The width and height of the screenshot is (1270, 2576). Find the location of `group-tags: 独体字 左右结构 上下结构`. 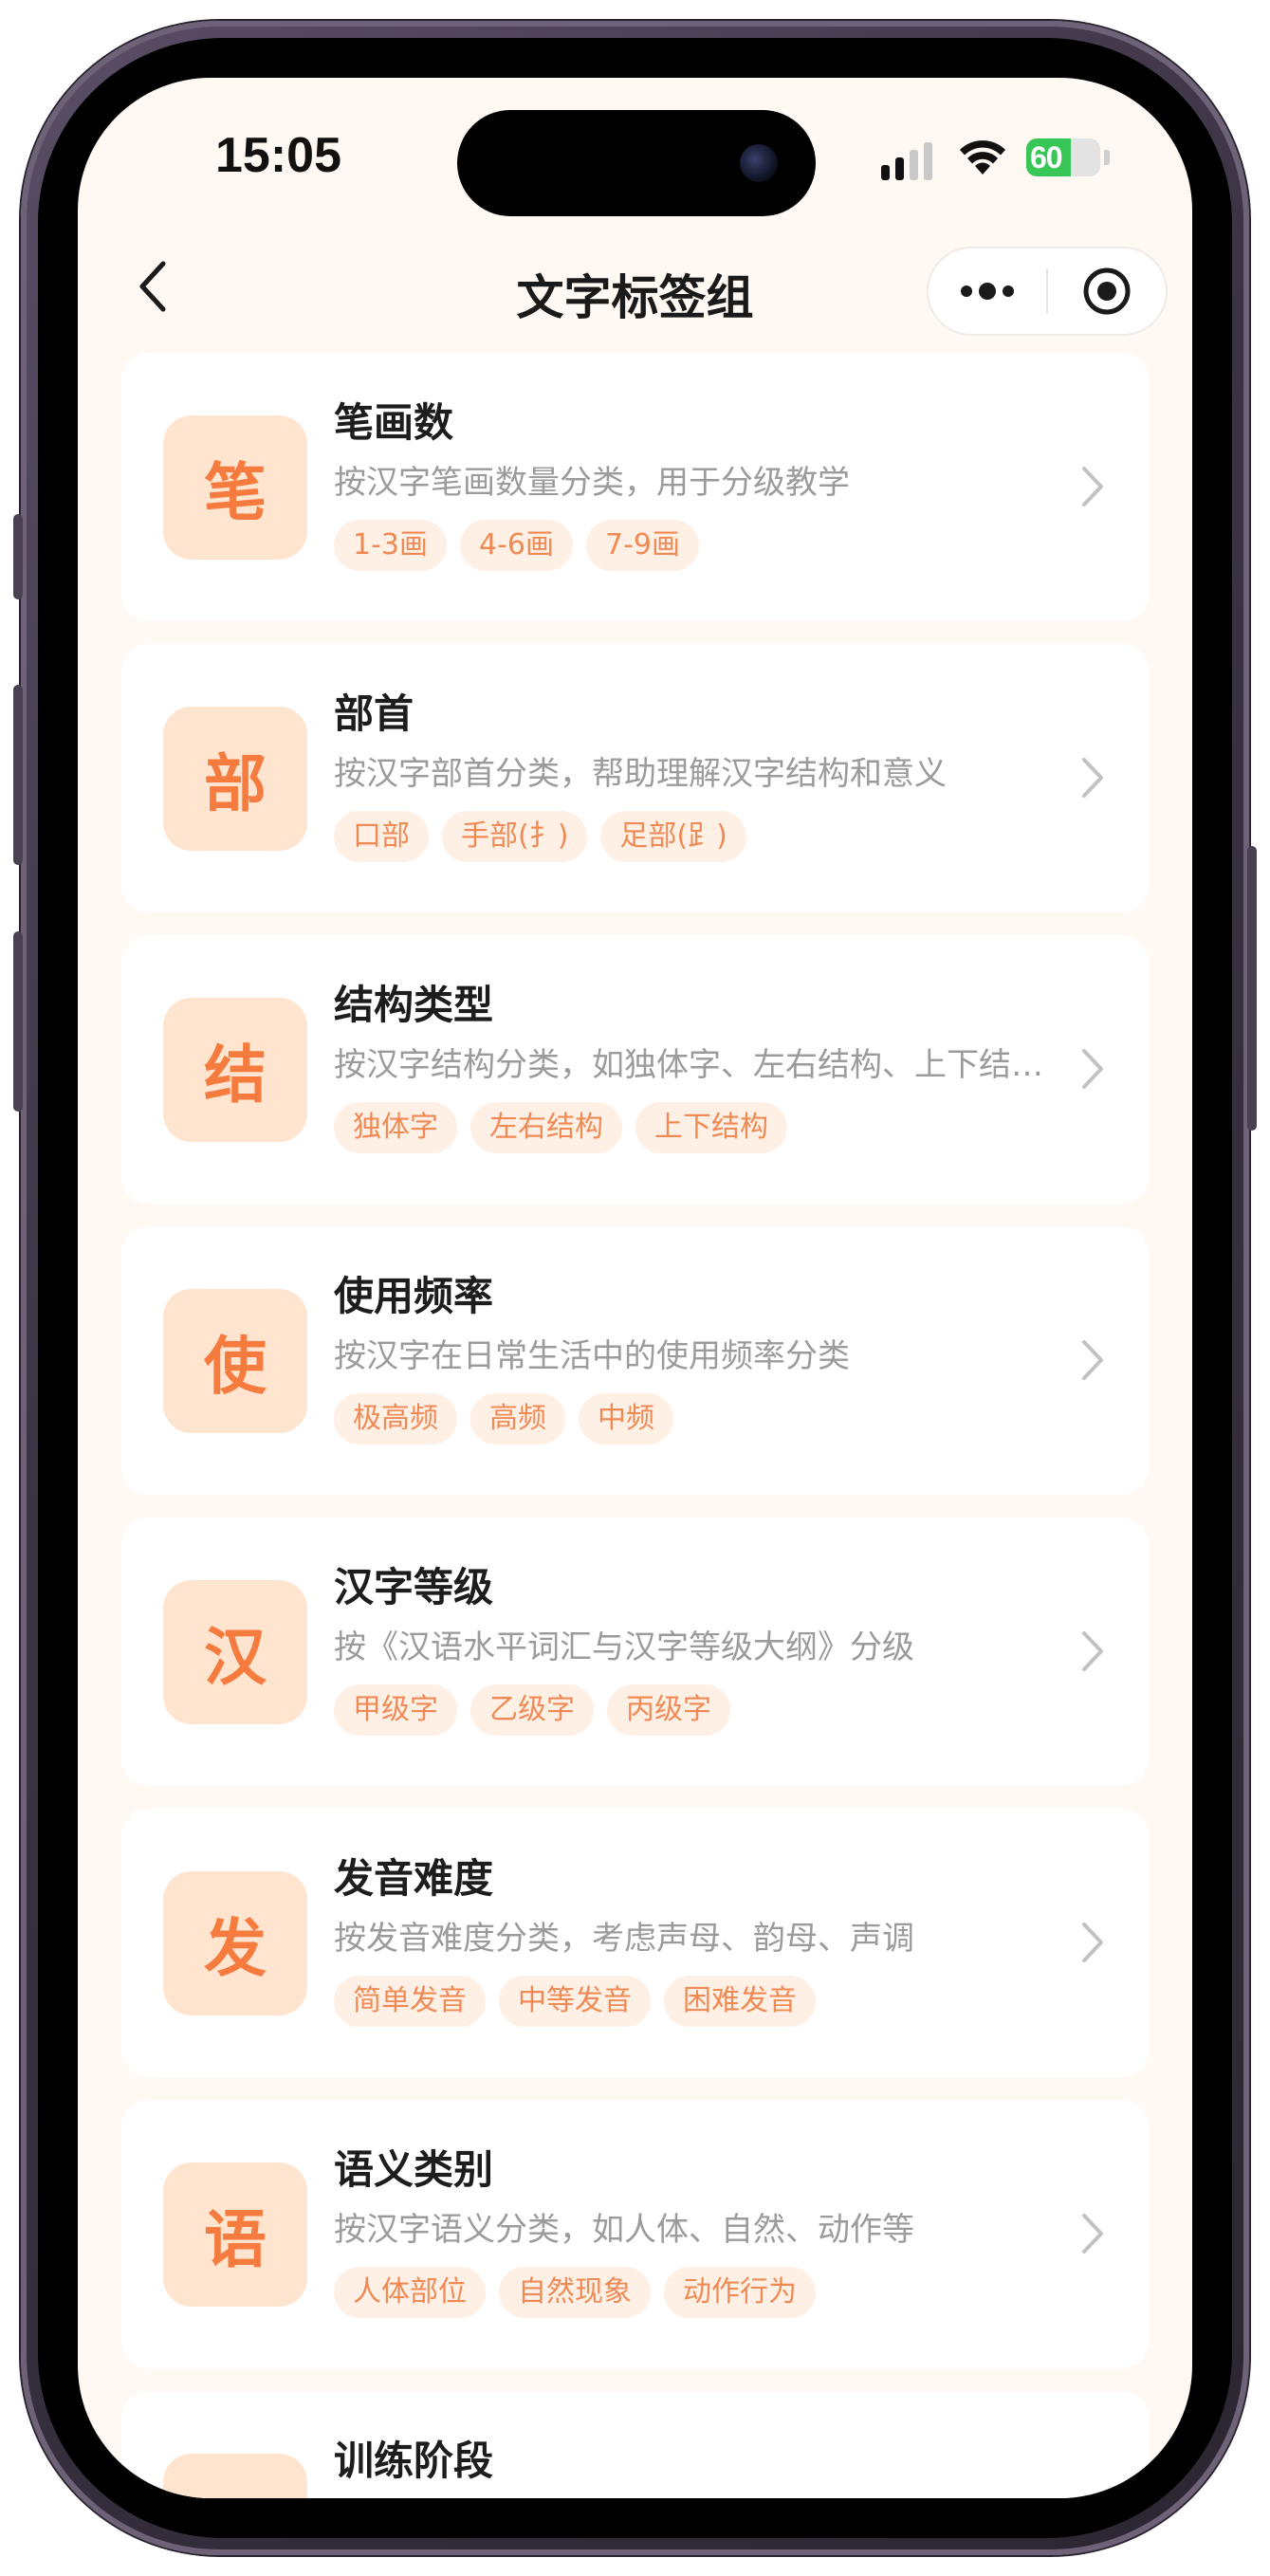

group-tags: 独体字 左右结构 上下结构 is located at coordinates (689, 1127).